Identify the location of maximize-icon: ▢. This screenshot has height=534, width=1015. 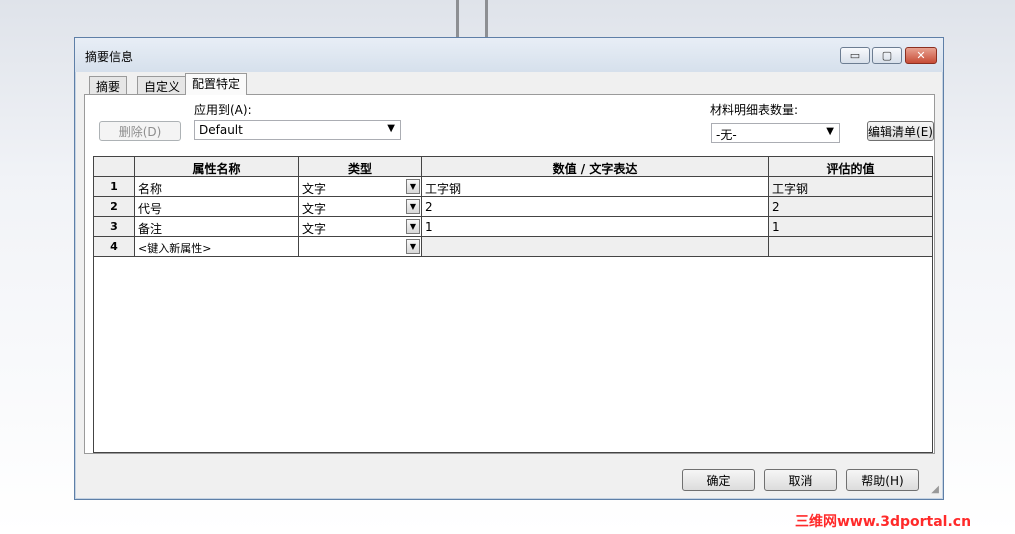
(887, 55).